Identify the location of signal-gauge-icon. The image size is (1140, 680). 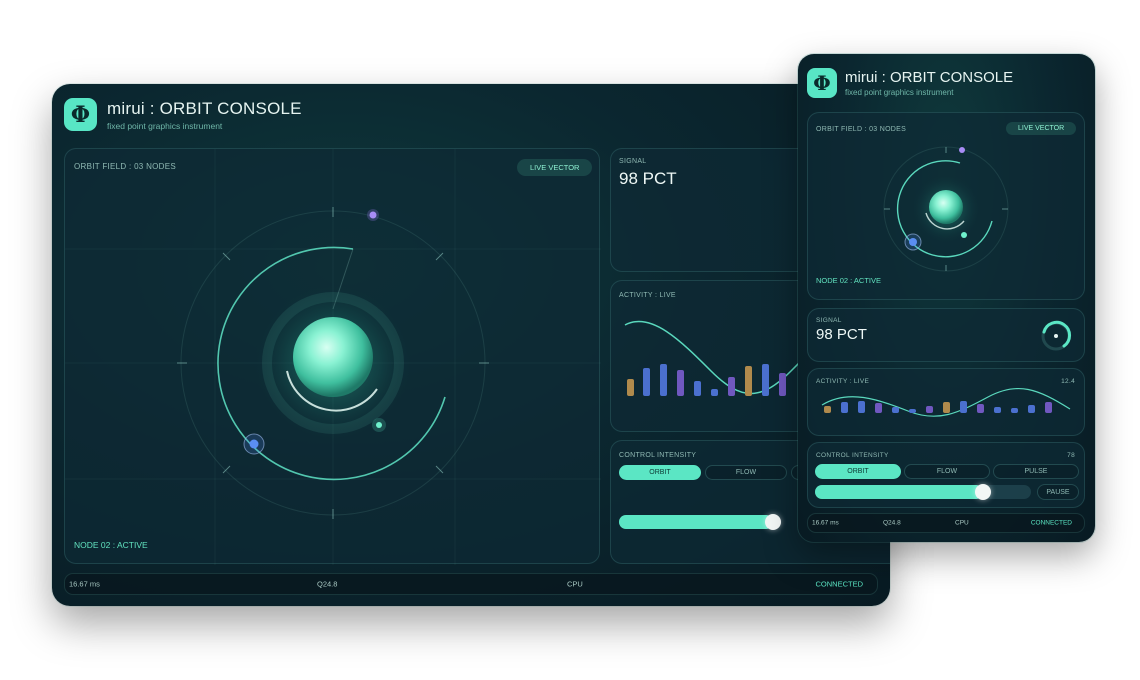
(1056, 335).